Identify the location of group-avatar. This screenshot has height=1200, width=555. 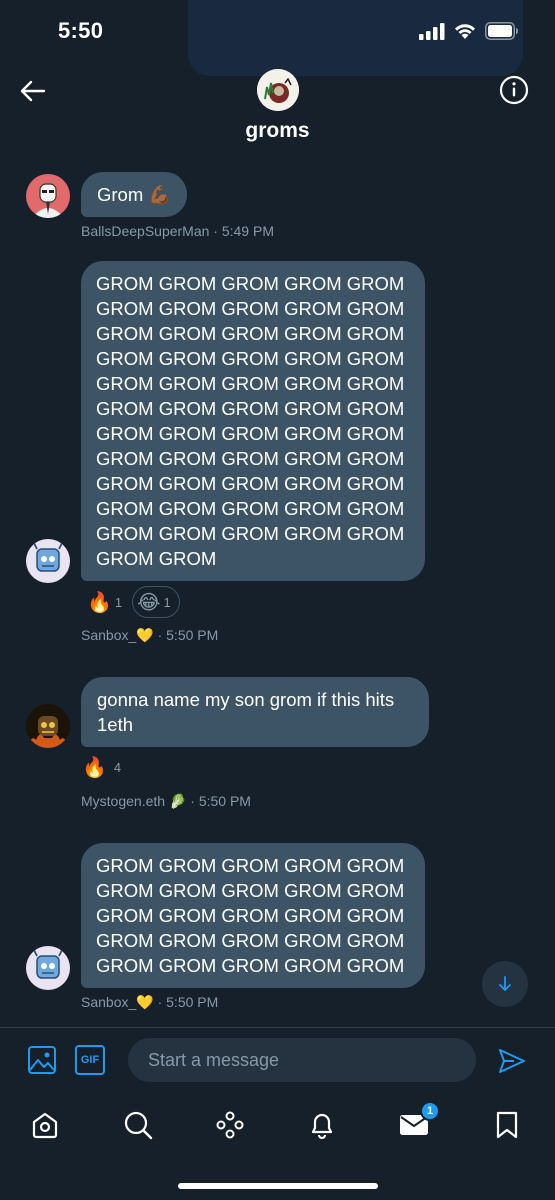
(278, 90).